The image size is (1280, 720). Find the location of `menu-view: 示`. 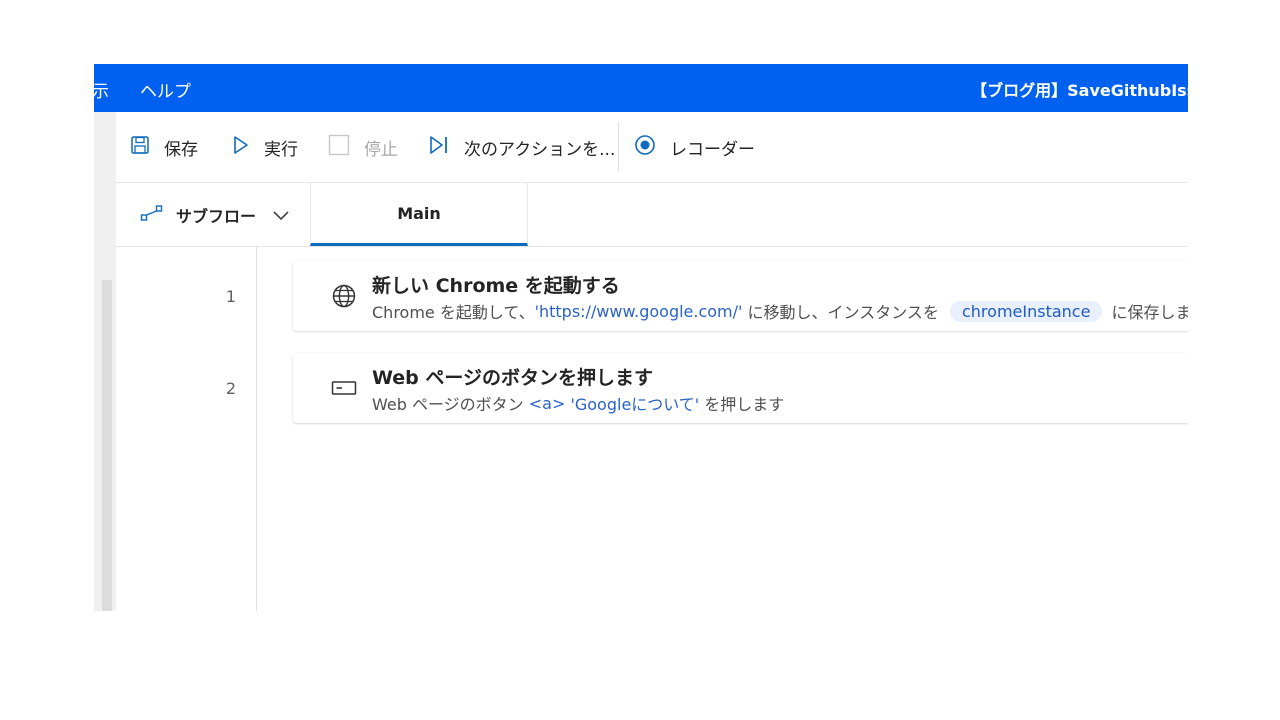

menu-view: 示 is located at coordinates (101, 89).